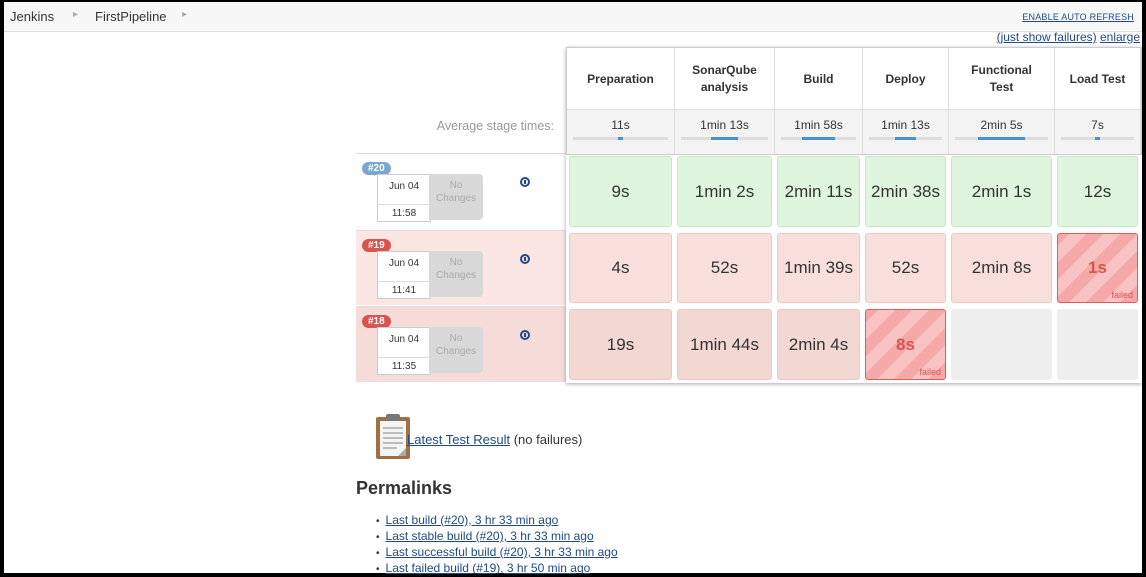 The image size is (1146, 577). Describe the element at coordinates (620, 125) in the screenshot. I see `average-time-value: 11s` at that location.